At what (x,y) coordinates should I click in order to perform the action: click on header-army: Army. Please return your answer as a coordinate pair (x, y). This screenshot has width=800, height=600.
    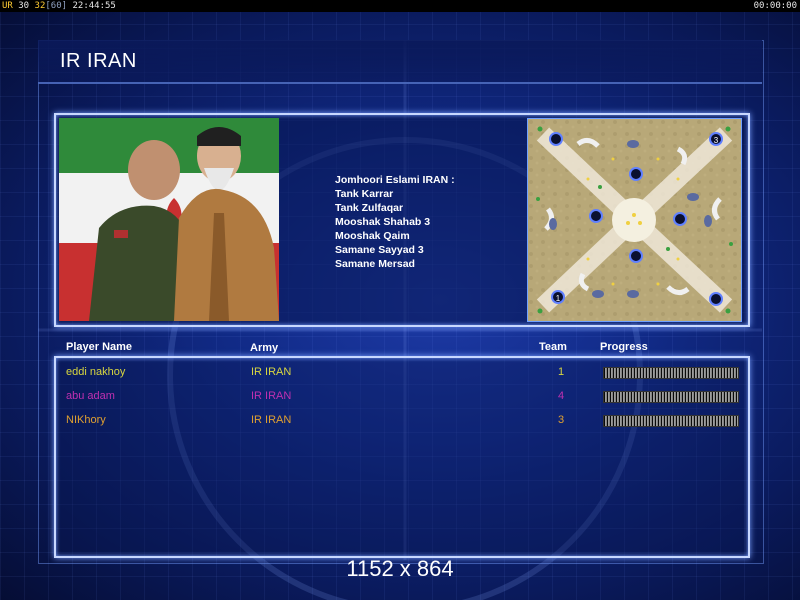
    Looking at the image, I should click on (264, 348).